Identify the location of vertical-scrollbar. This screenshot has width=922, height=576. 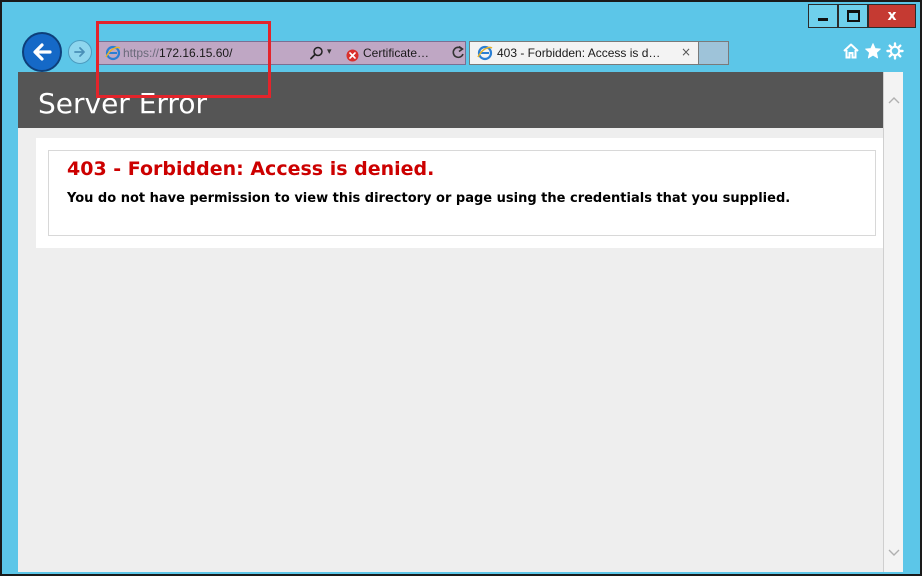
(893, 322).